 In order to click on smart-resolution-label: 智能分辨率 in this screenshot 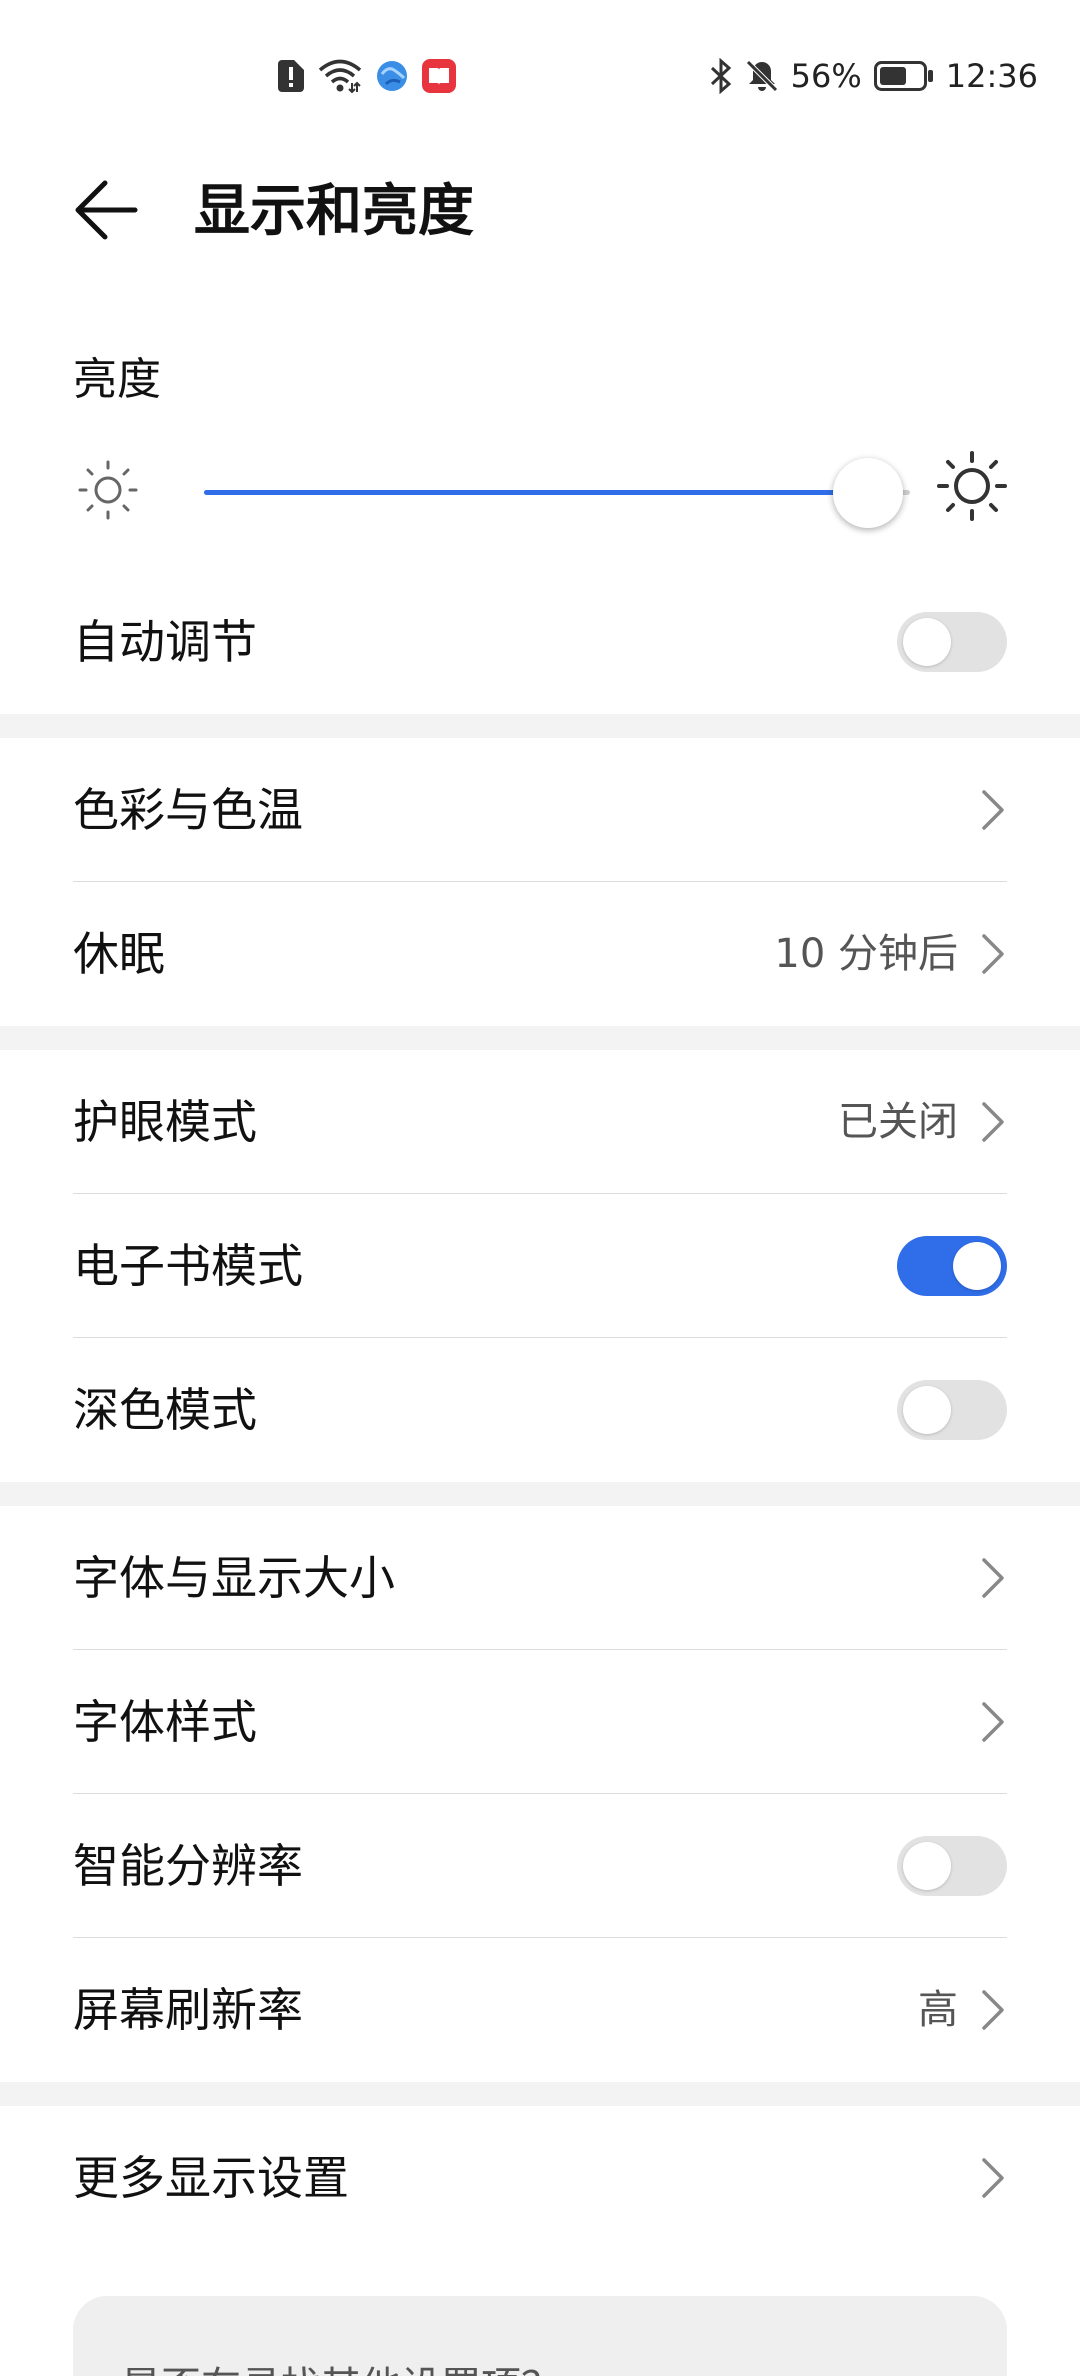, I will do `click(188, 1866)`.